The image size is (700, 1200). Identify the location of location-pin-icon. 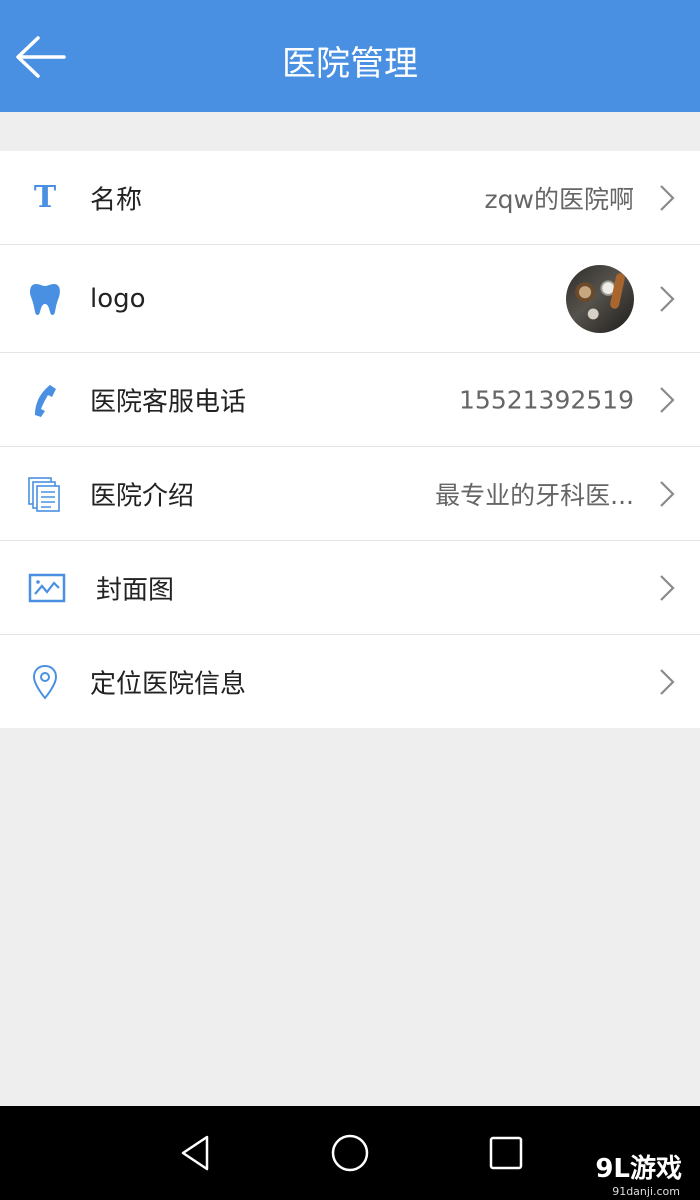
(45, 682).